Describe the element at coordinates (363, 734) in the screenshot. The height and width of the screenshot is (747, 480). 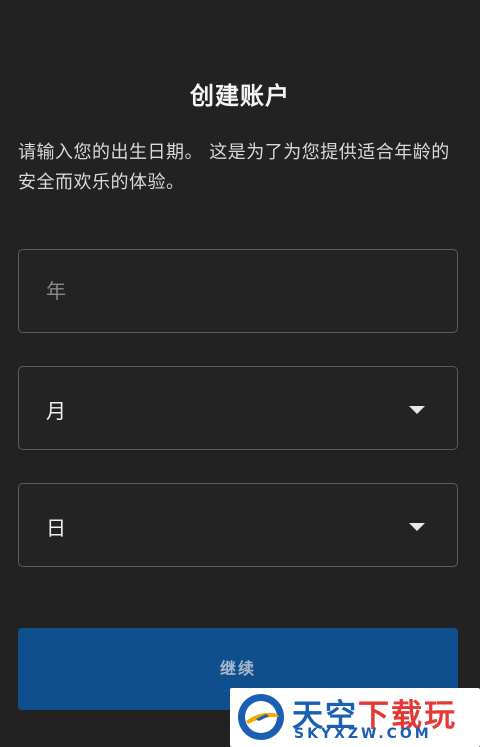
I see `watermark-url: SKYXZW.COM` at that location.